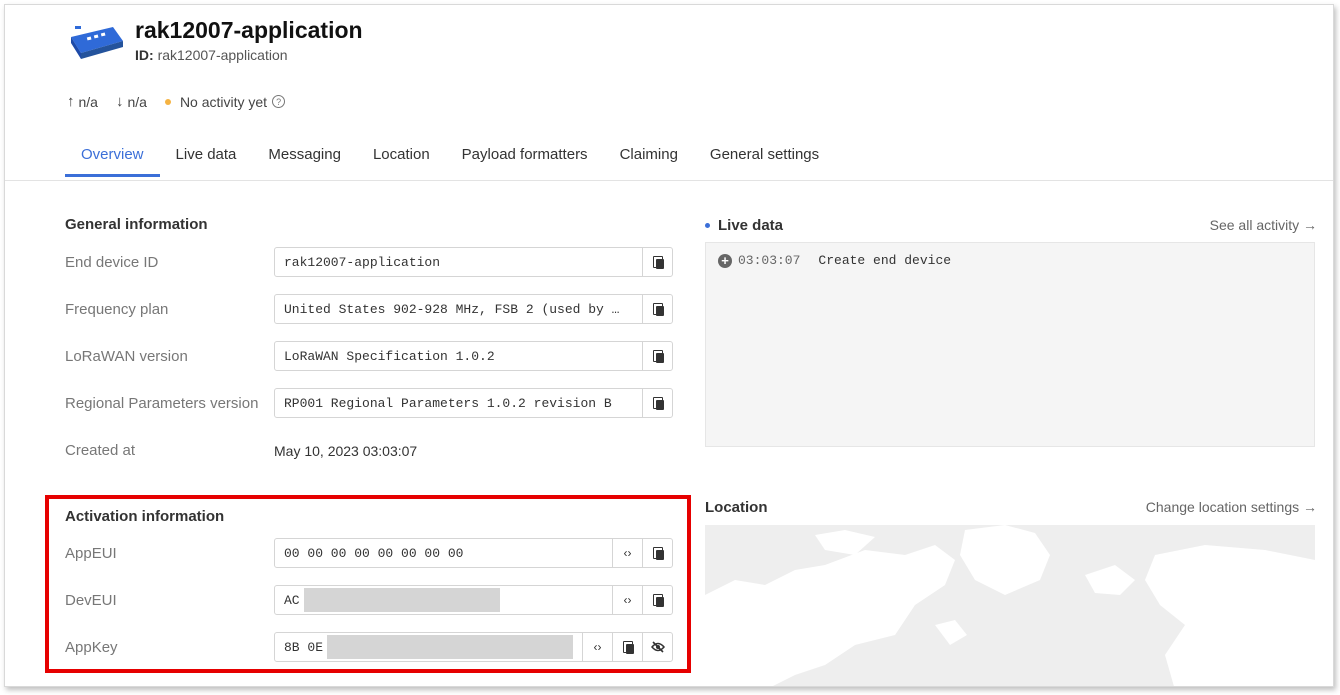 The height and width of the screenshot is (695, 1340). I want to click on created-at-value: May 10, 2023 03:03:07, so click(346, 451).